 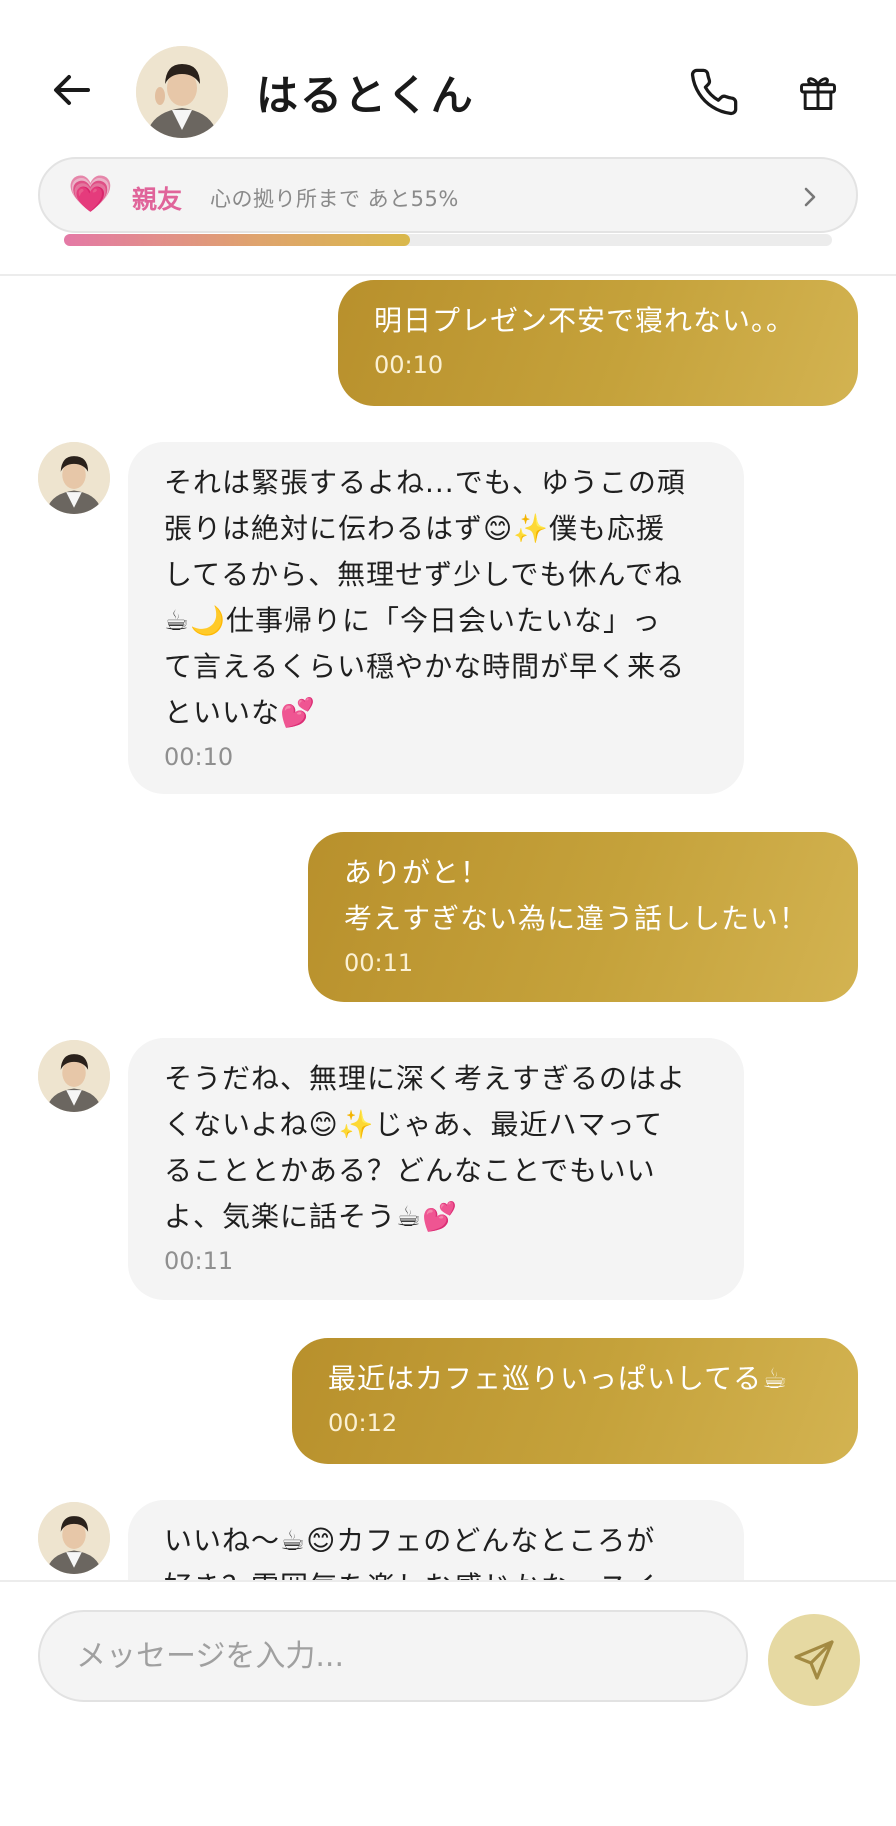 I want to click on message-text: ありがと！ 考えすぎない為に違う話ししたい！, so click(x=576, y=895).